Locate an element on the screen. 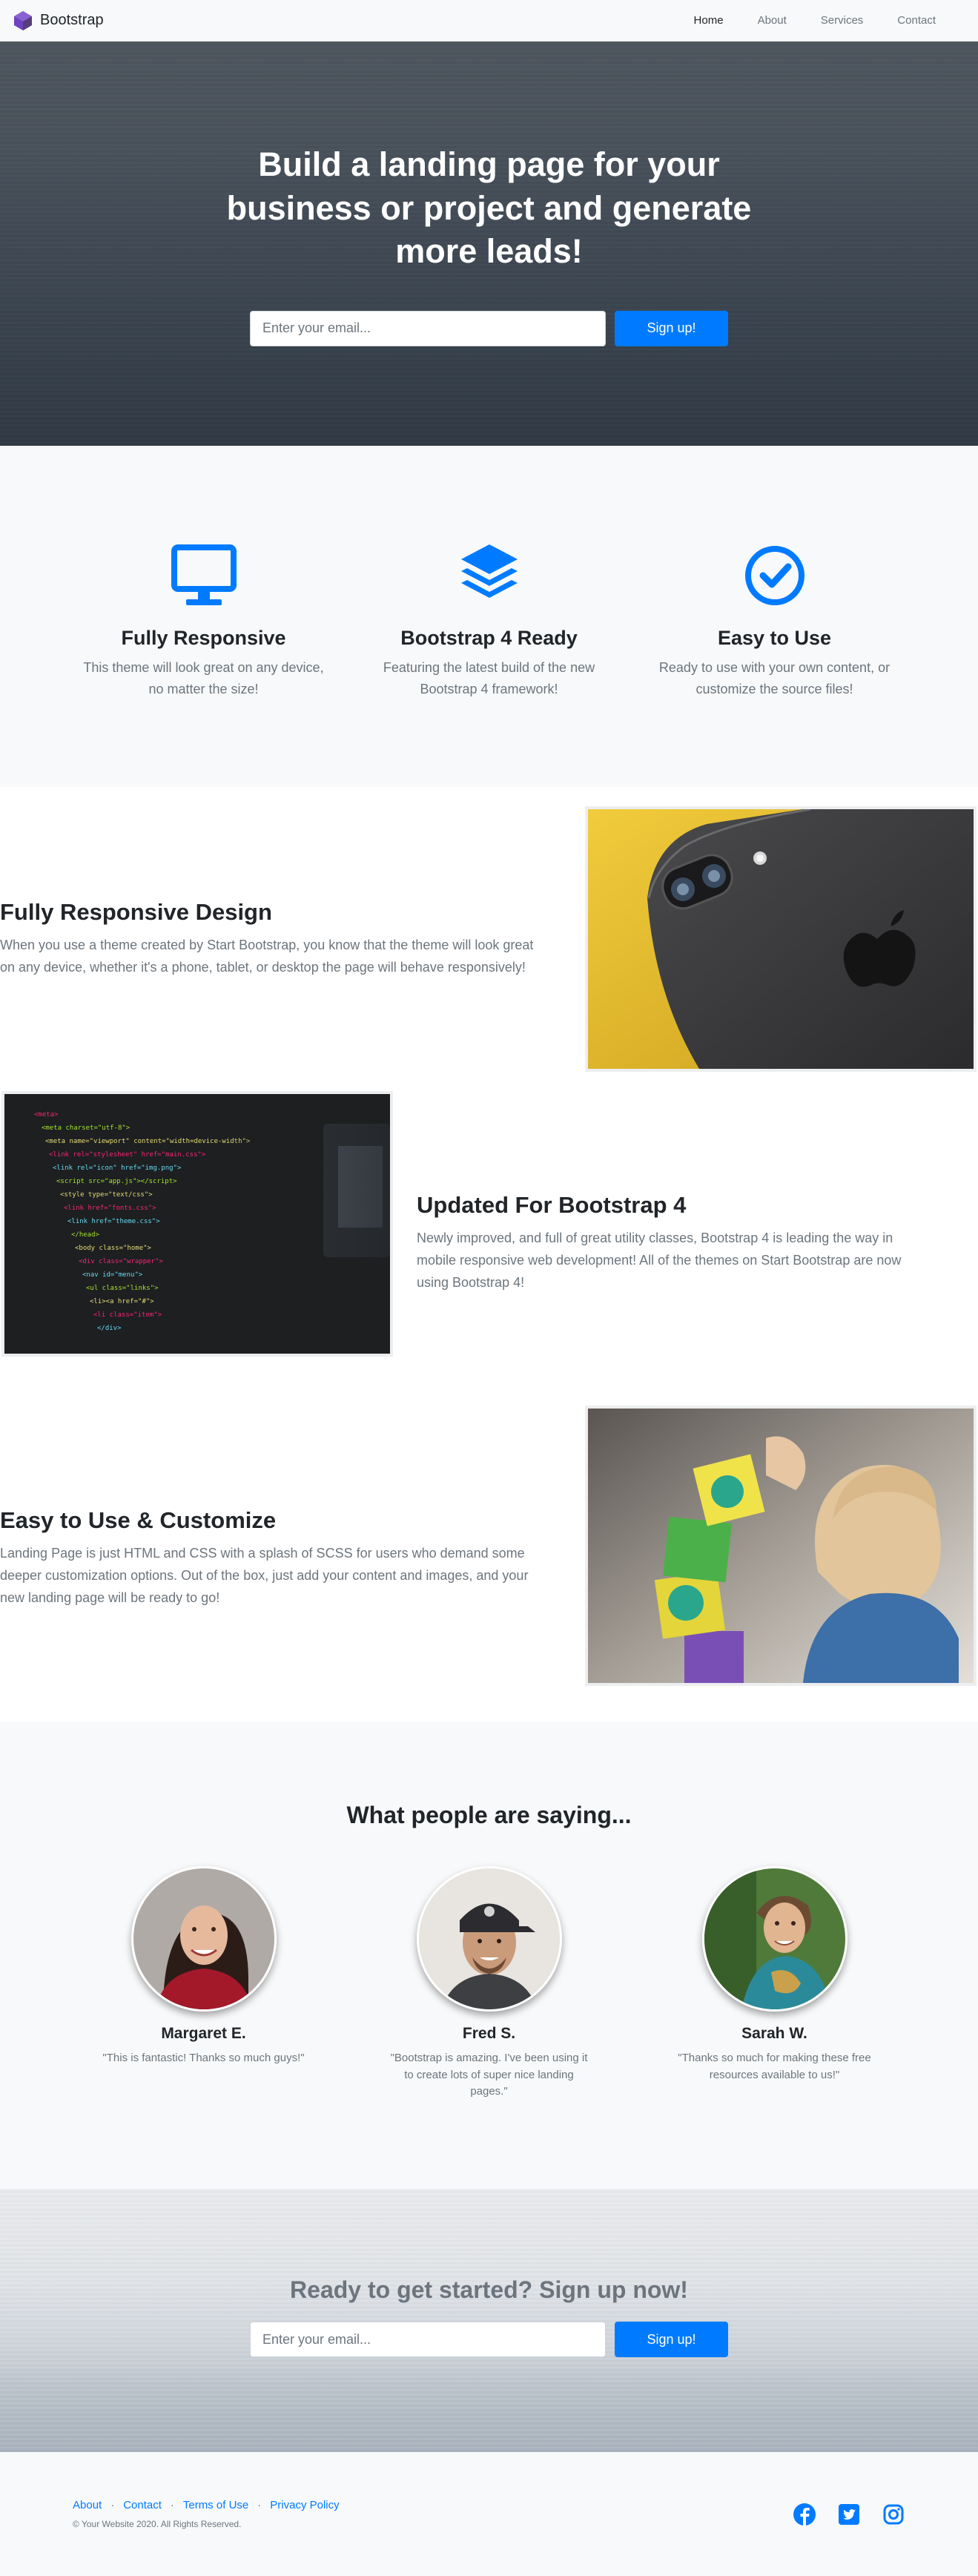  check-circle-icon is located at coordinates (774, 575).